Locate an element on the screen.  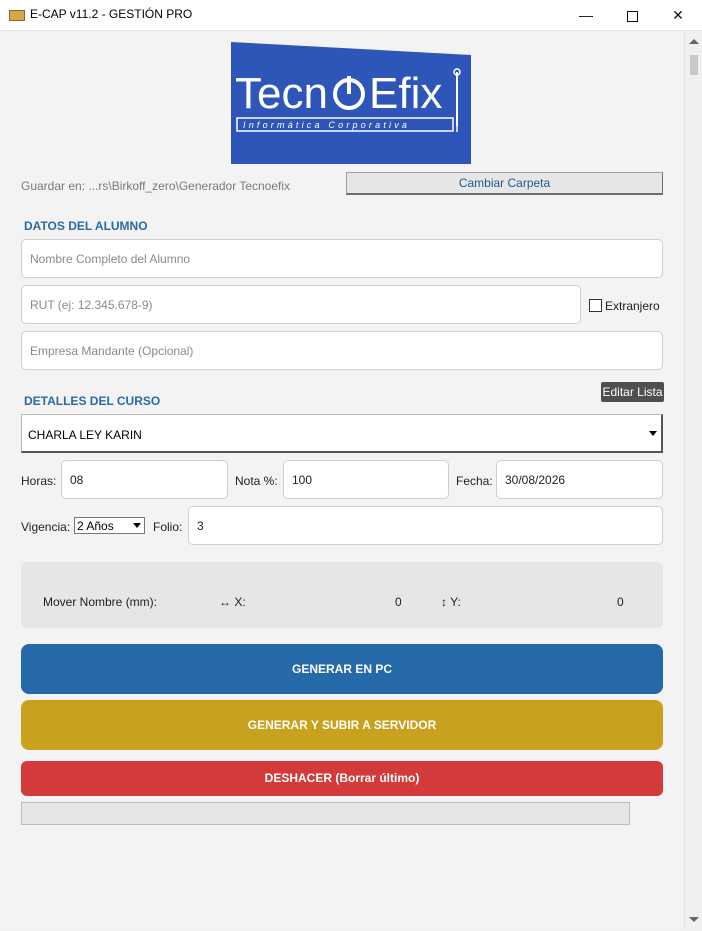
logo-tagline: Informática Corporativa is located at coordinates (326, 125).